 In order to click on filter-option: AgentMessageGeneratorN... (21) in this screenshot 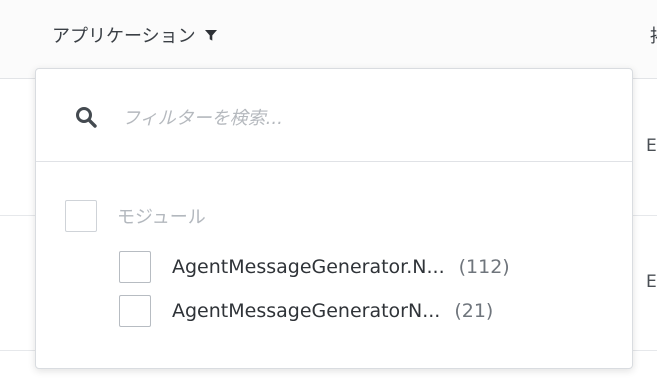, I will do `click(306, 311)`.